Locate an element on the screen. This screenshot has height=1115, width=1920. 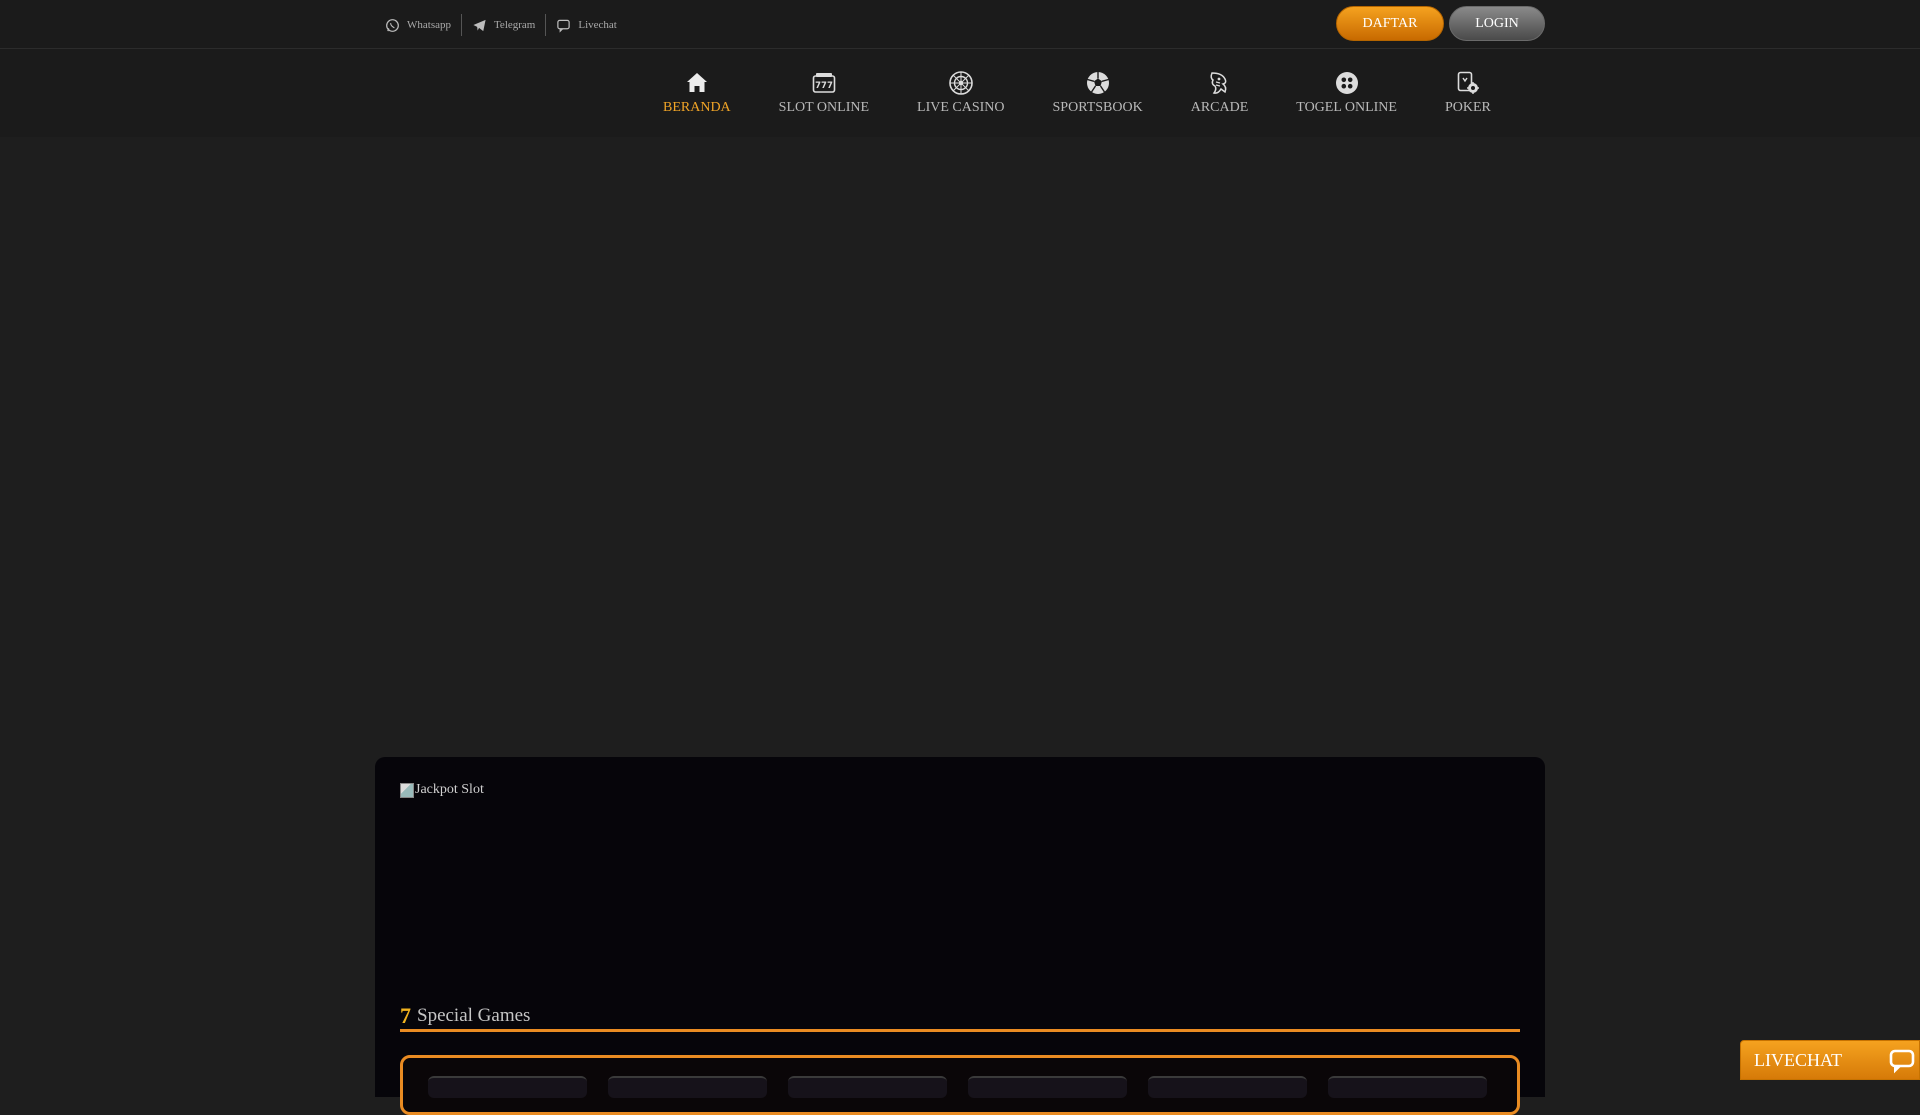
nav-item-live-casino: LIVE CASINO is located at coordinates (961, 93).